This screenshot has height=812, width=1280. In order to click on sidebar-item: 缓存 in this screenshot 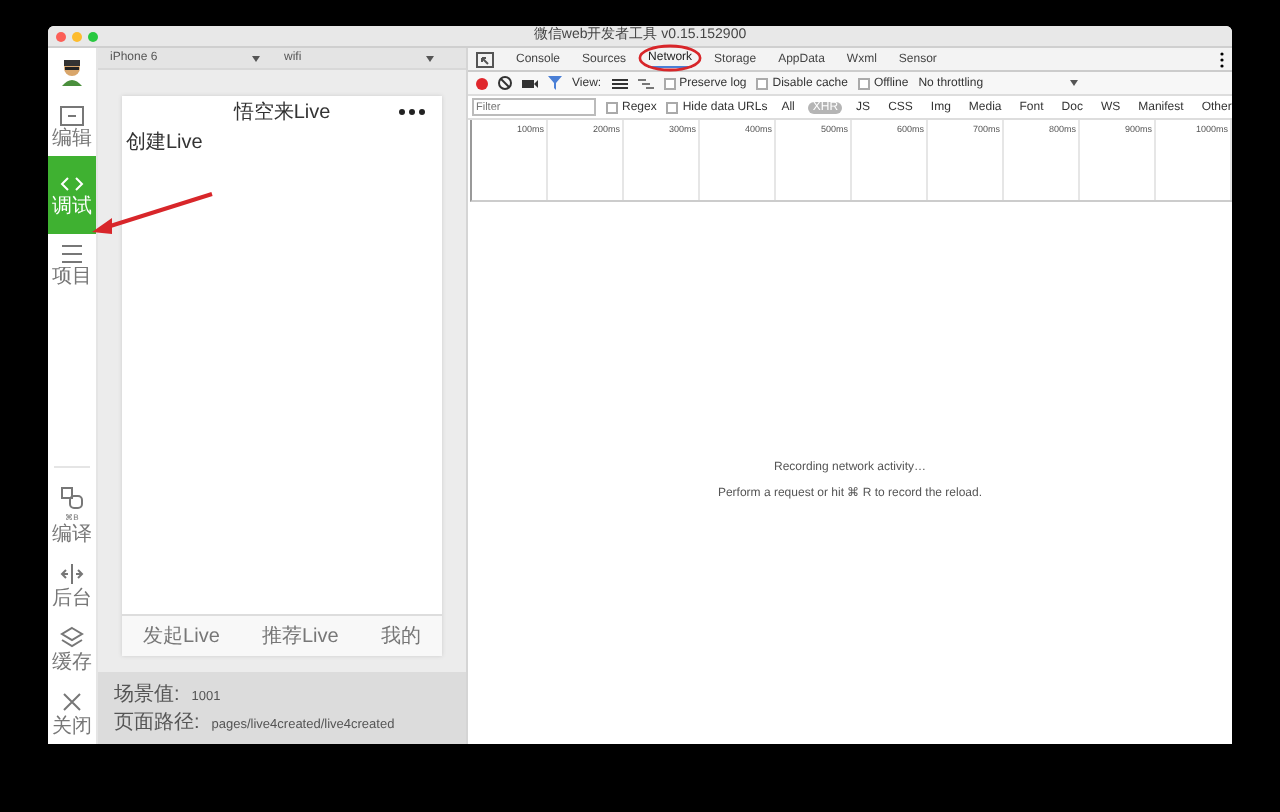, I will do `click(72, 648)`.